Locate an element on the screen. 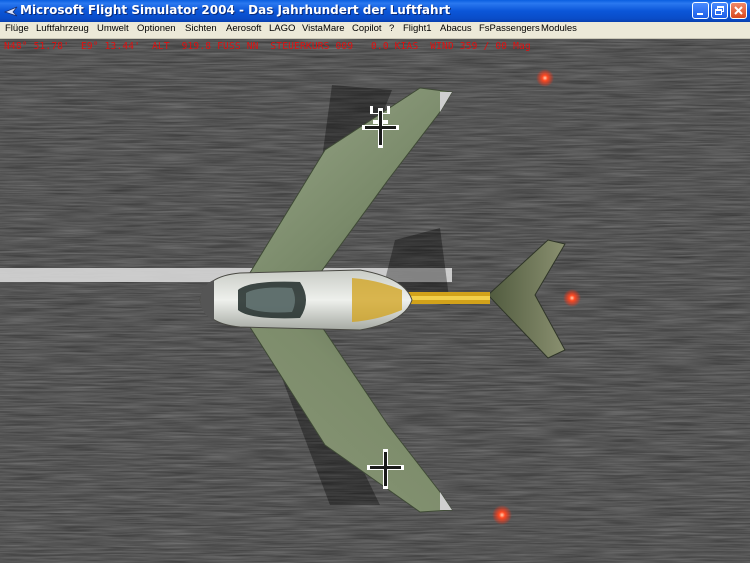 Image resolution: width=750 pixels, height=563 pixels. menu-fluege: Flüge is located at coordinates (17, 28).